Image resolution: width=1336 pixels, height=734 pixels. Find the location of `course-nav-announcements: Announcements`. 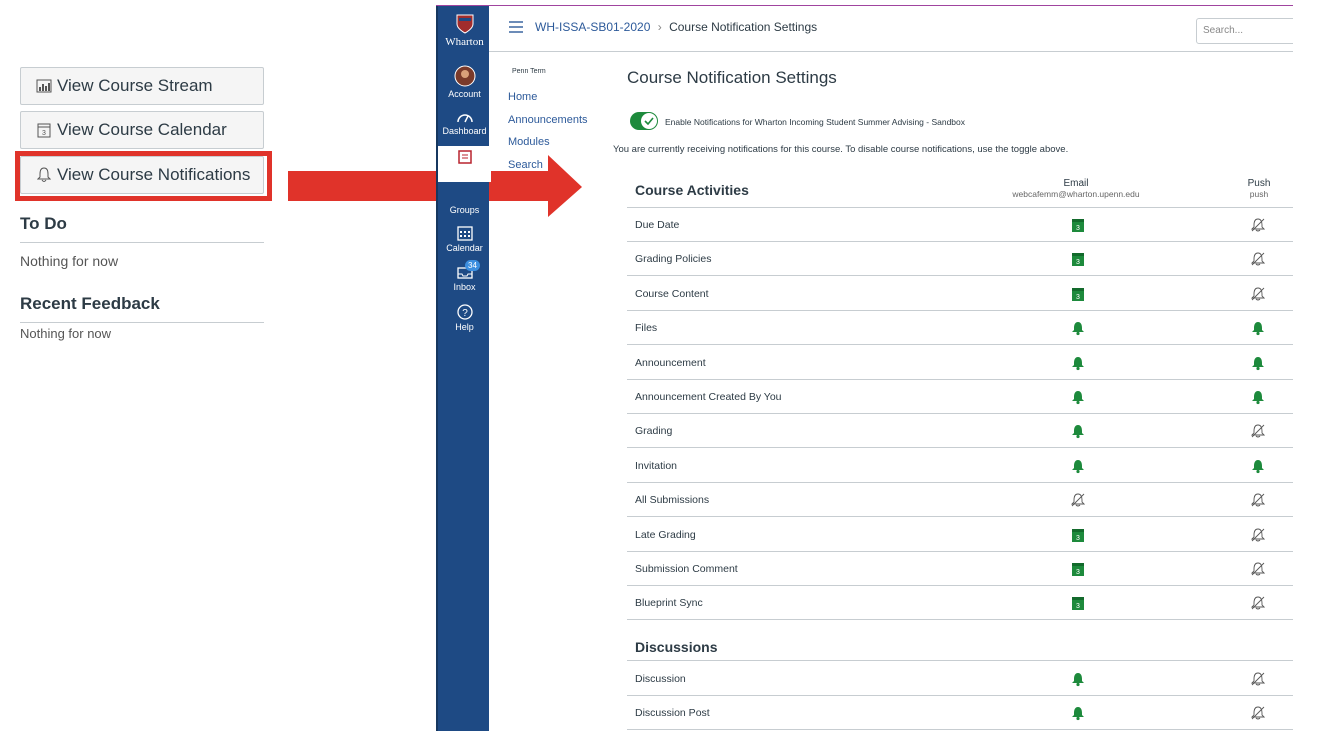

course-nav-announcements: Announcements is located at coordinates (548, 120).